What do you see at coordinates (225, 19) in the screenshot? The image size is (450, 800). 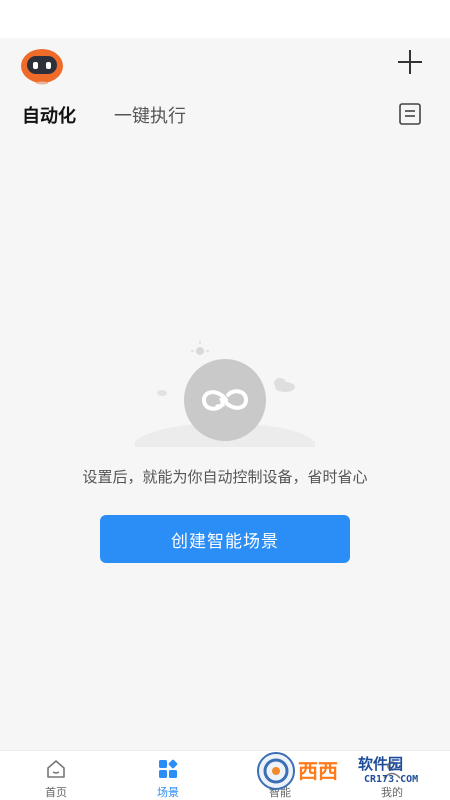 I see `status-bar` at bounding box center [225, 19].